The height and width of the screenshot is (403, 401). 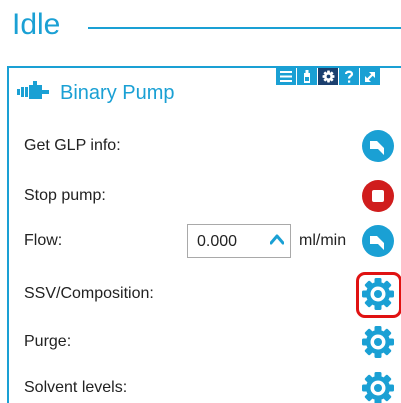 What do you see at coordinates (209, 342) in the screenshot?
I see `row-purge: Purge:` at bounding box center [209, 342].